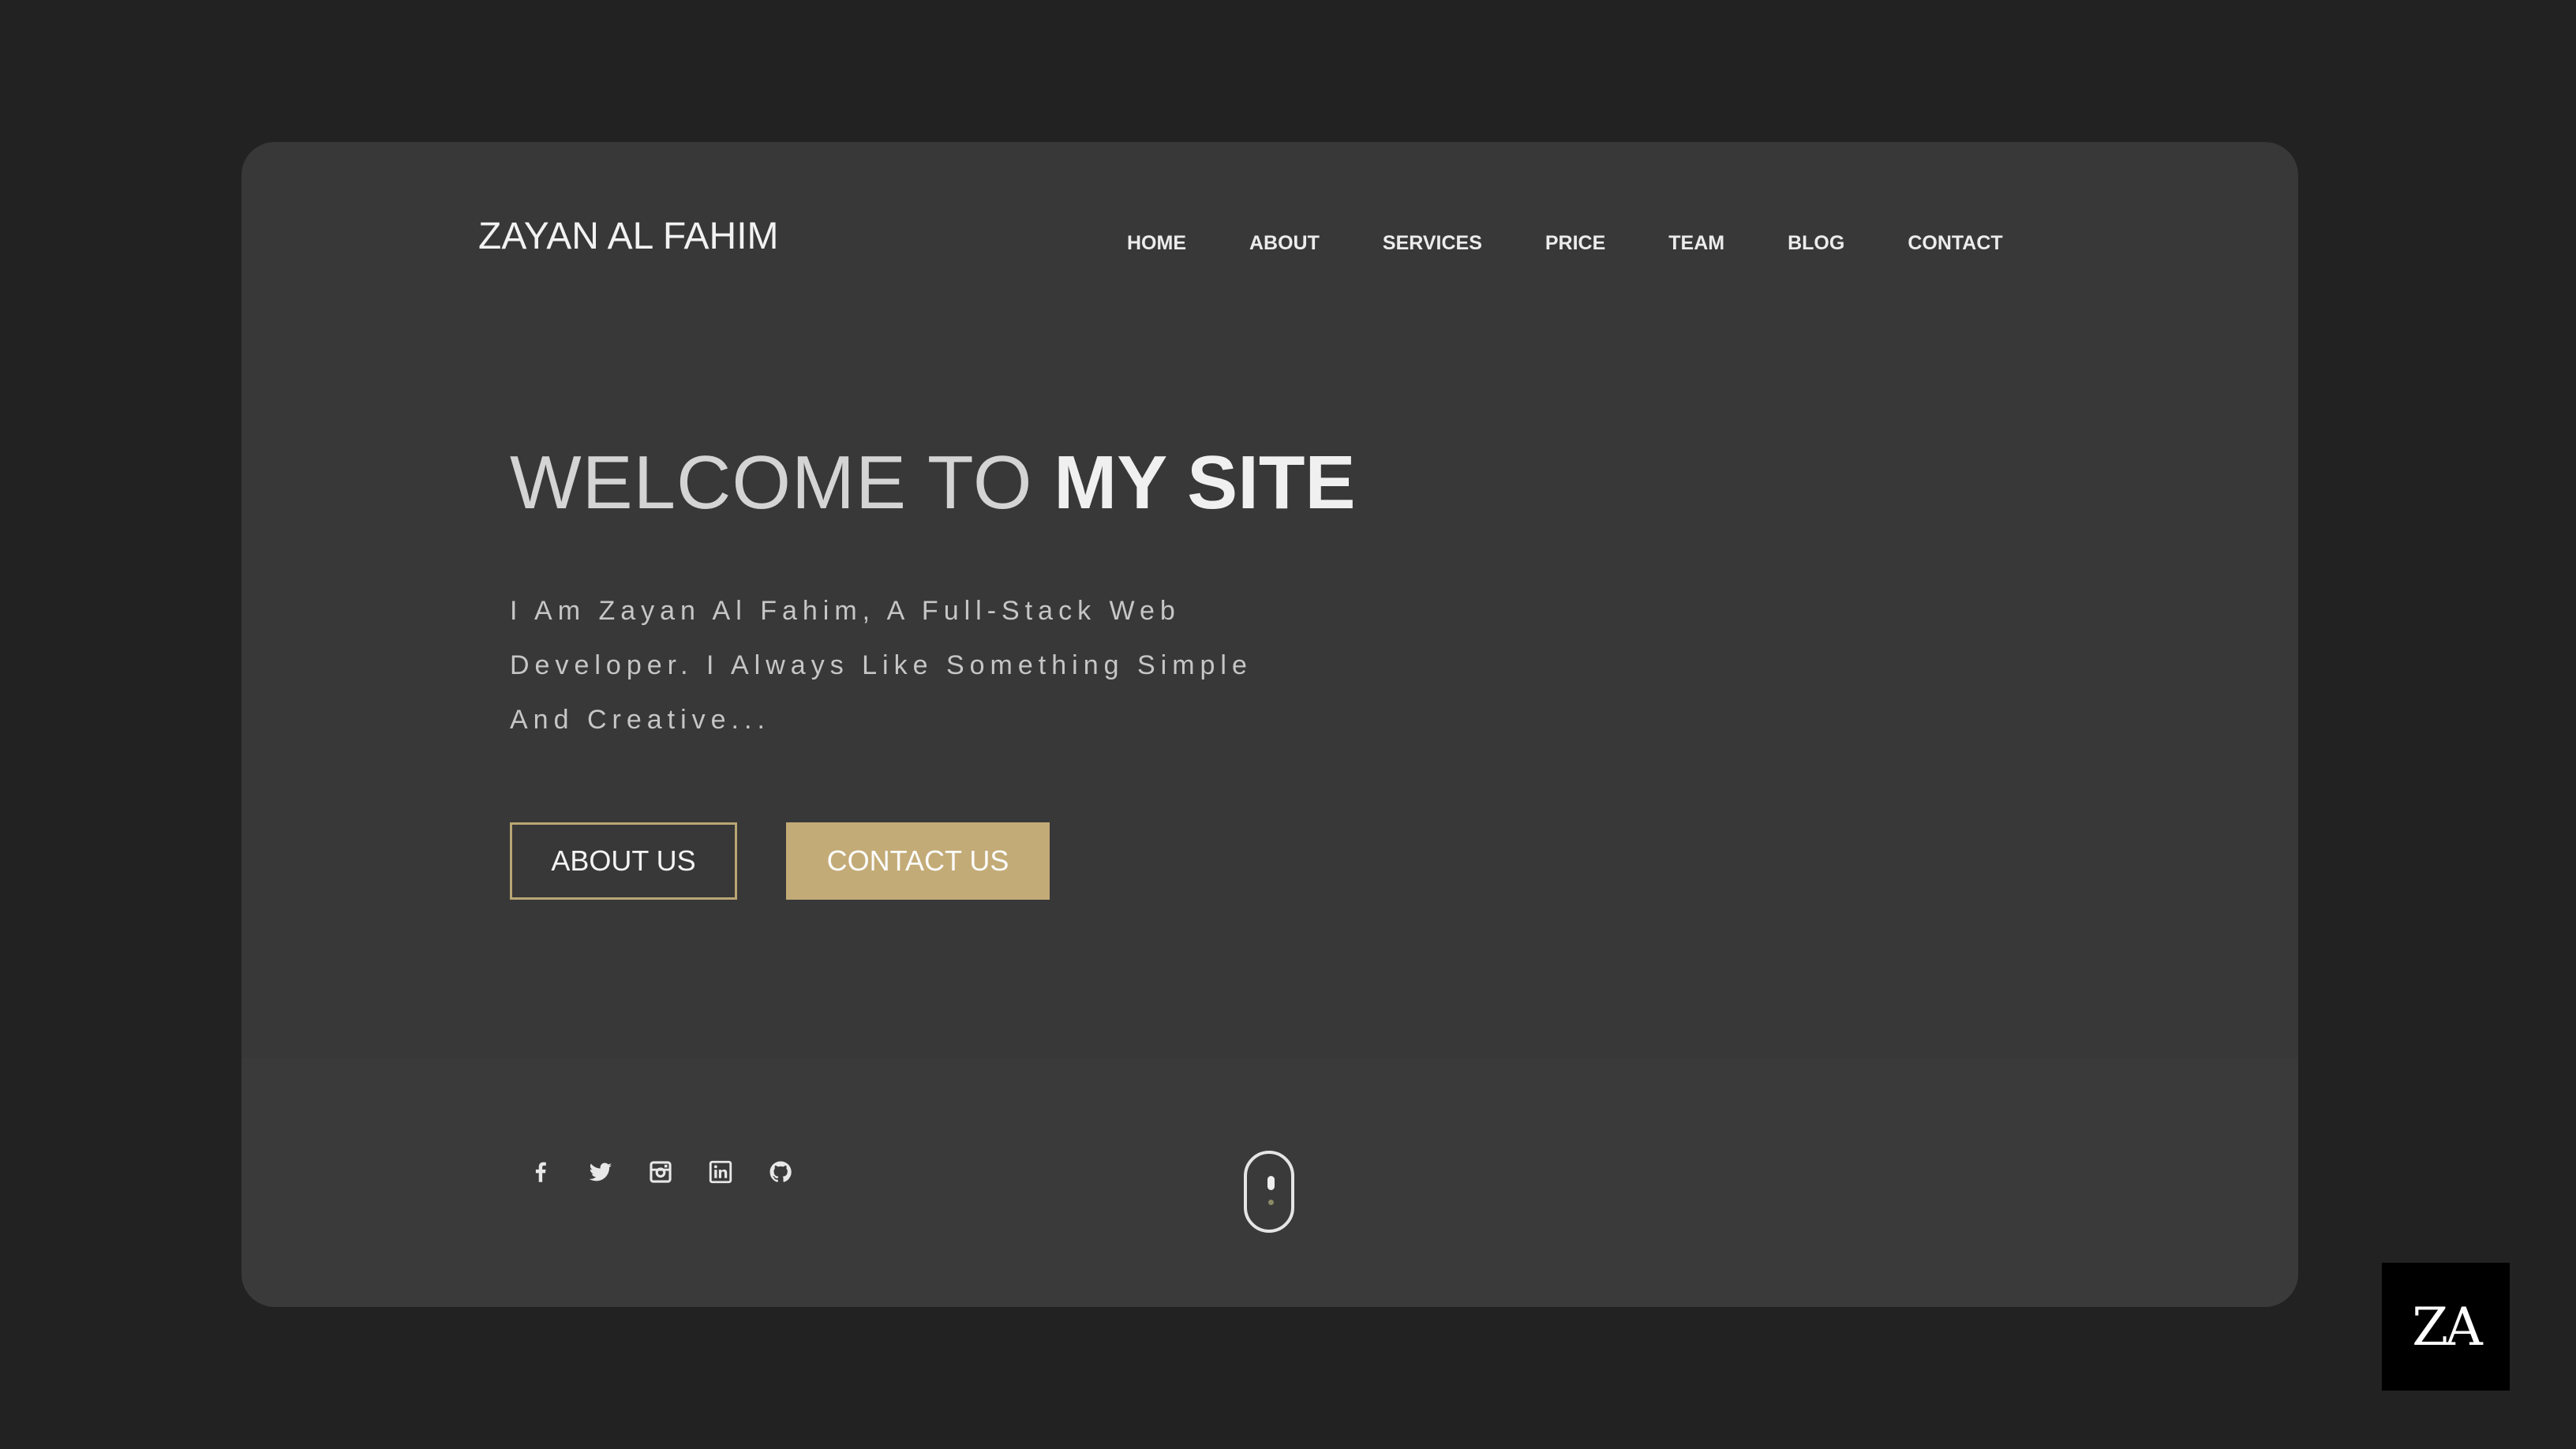 Image resolution: width=2576 pixels, height=1449 pixels. Describe the element at coordinates (623, 861) in the screenshot. I see `about-us-button: ABOUT US` at that location.